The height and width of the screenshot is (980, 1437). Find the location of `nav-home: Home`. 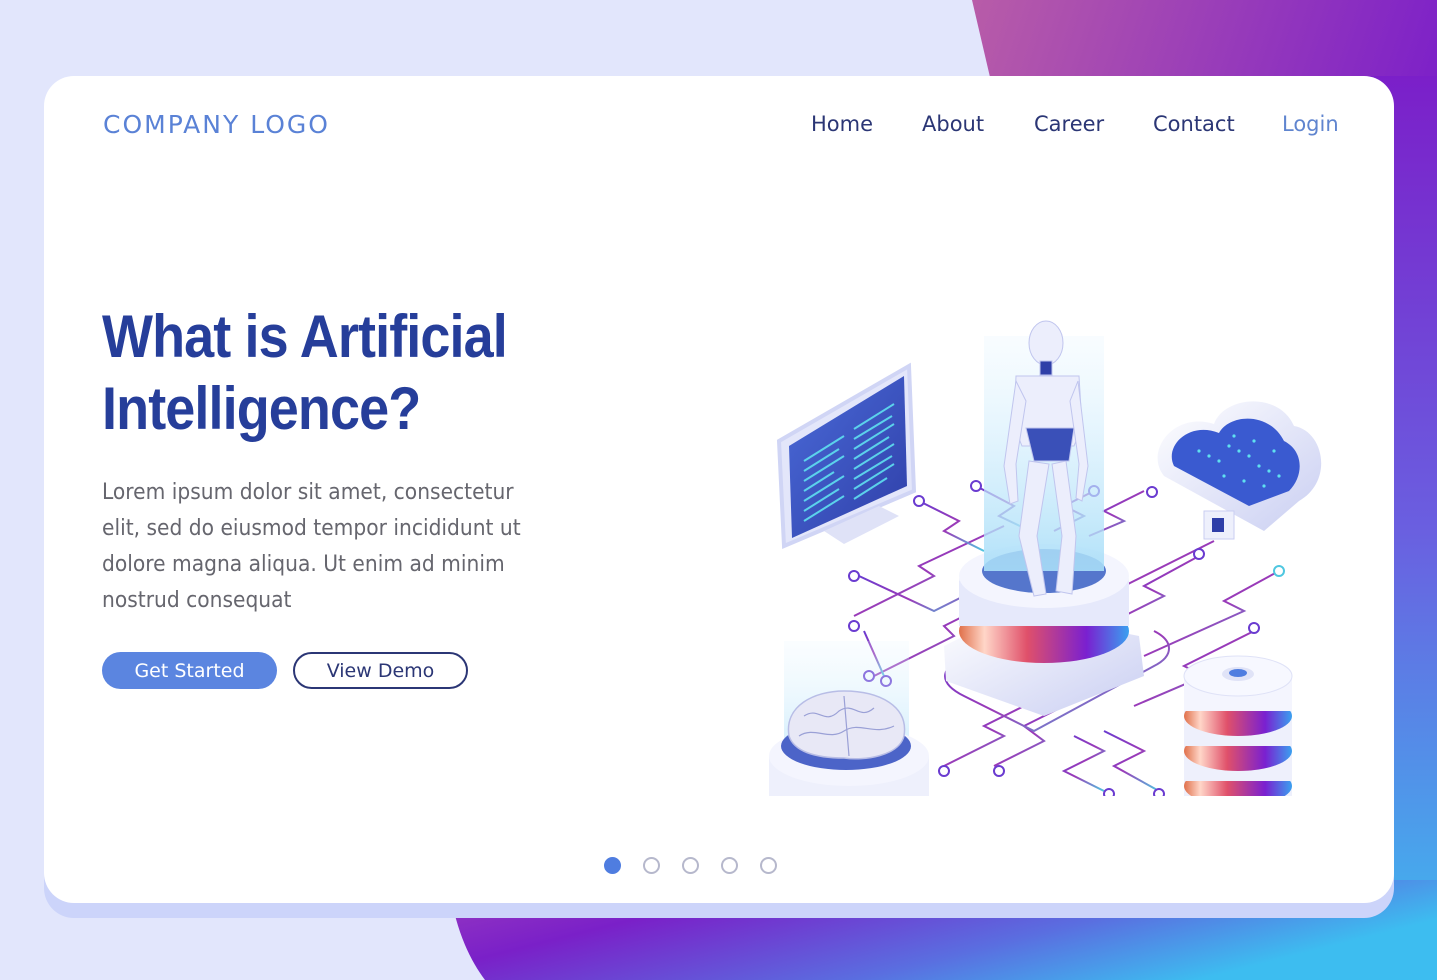

nav-home: Home is located at coordinates (842, 124).